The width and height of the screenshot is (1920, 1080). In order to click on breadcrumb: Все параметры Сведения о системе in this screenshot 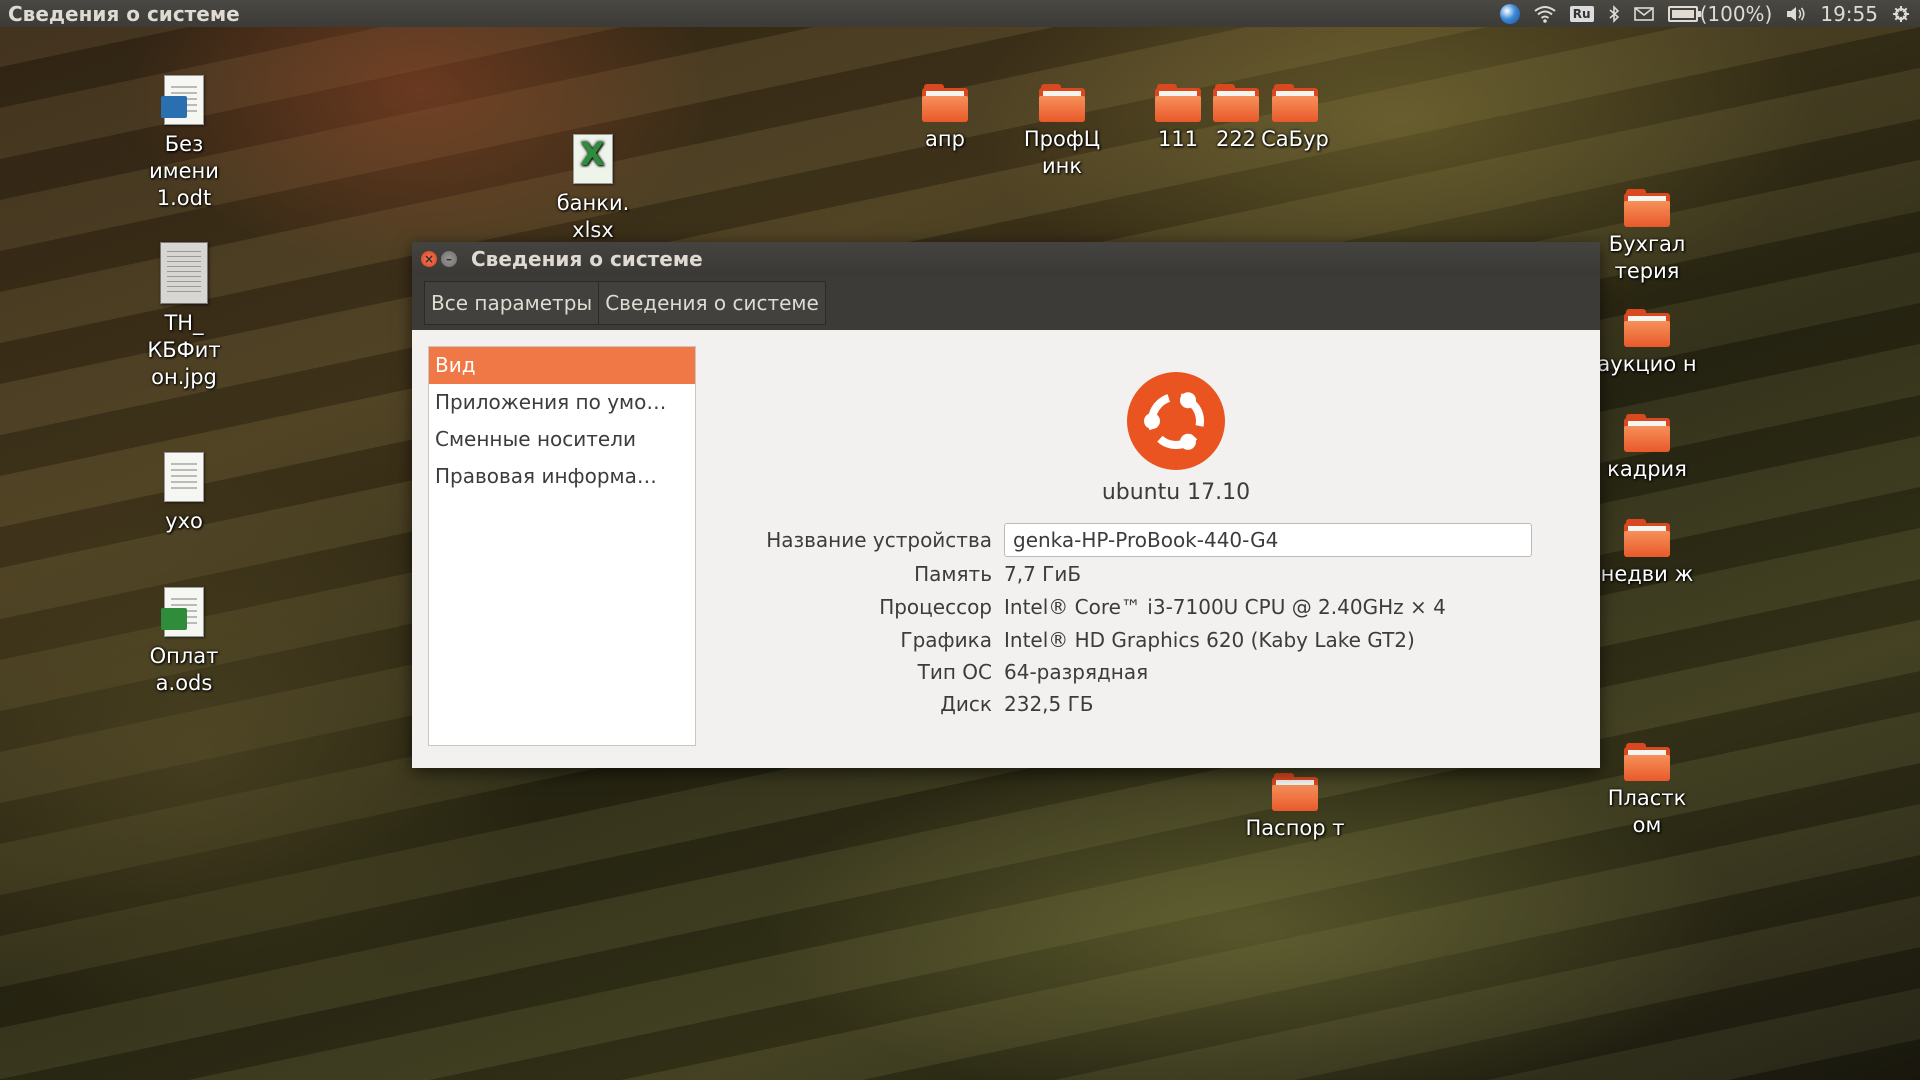, I will do `click(1006, 303)`.